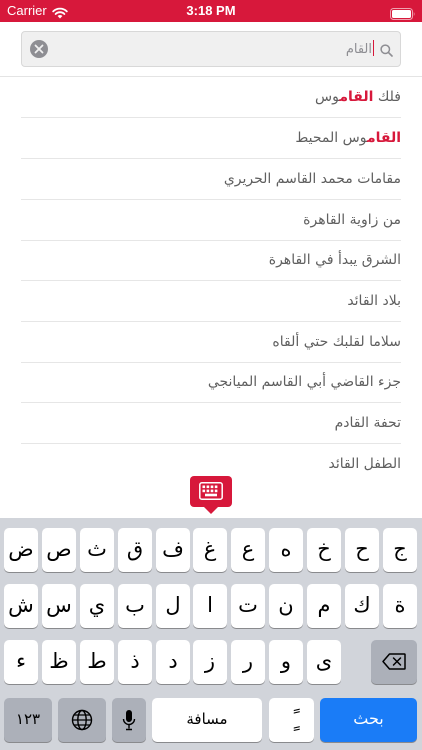  What do you see at coordinates (59, 550) in the screenshot?
I see `key: ص` at bounding box center [59, 550].